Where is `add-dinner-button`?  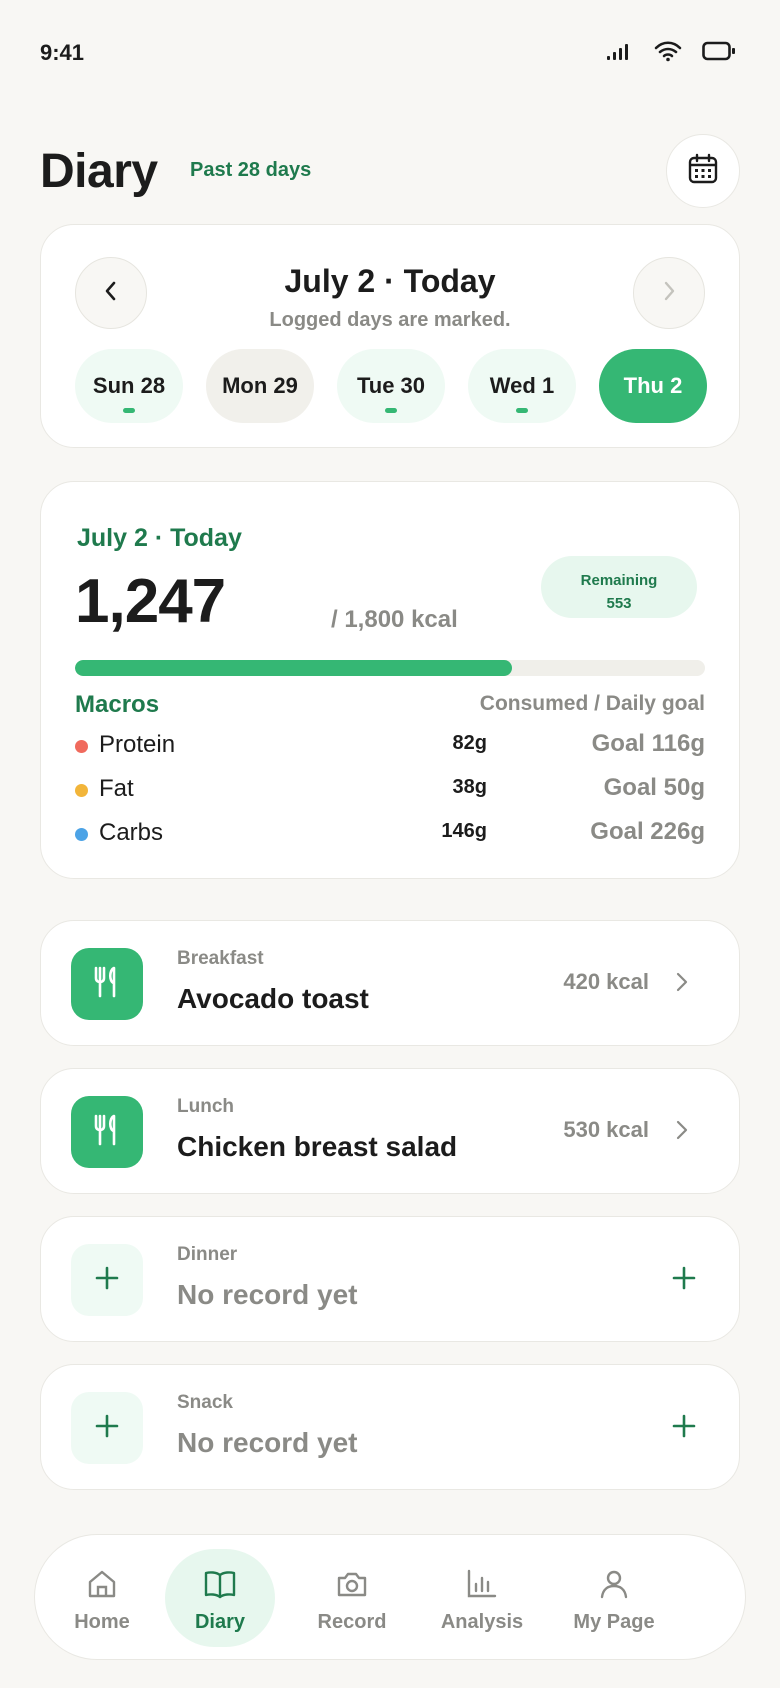 add-dinner-button is located at coordinates (684, 1280).